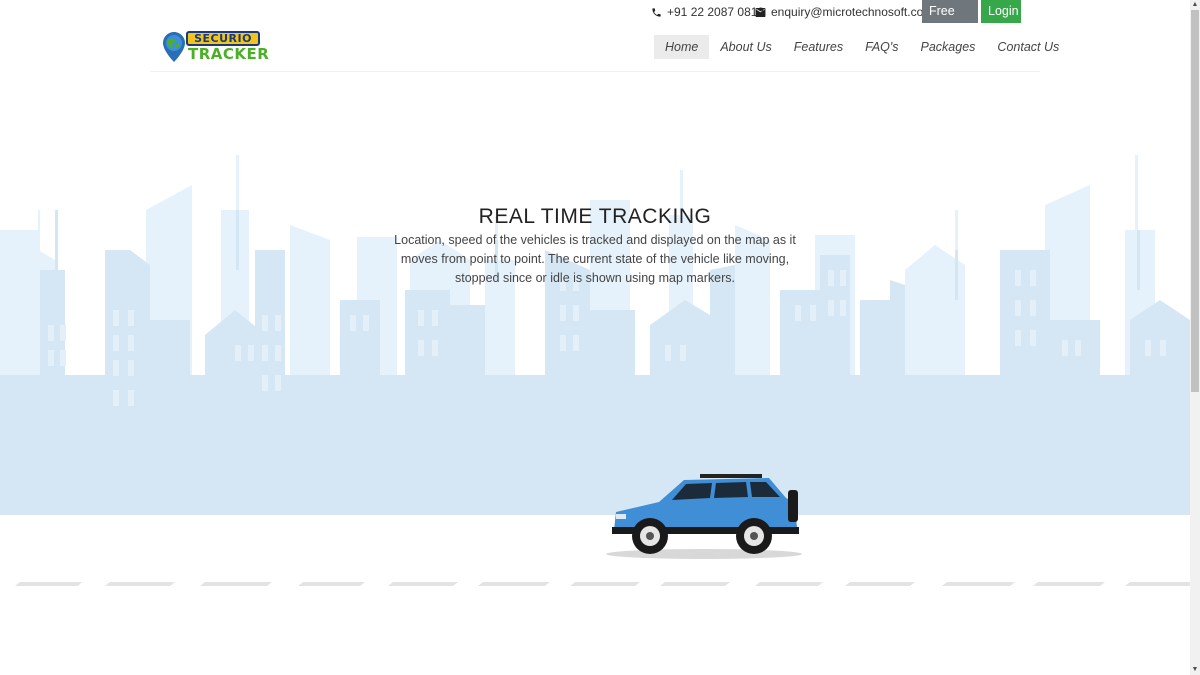 This screenshot has width=1200, height=675. I want to click on road-markings, so click(602, 584).